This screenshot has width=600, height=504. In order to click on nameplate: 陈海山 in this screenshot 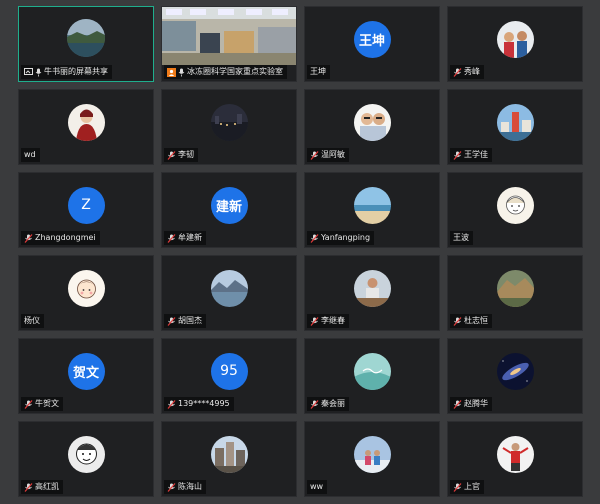, I will do `click(185, 487)`.